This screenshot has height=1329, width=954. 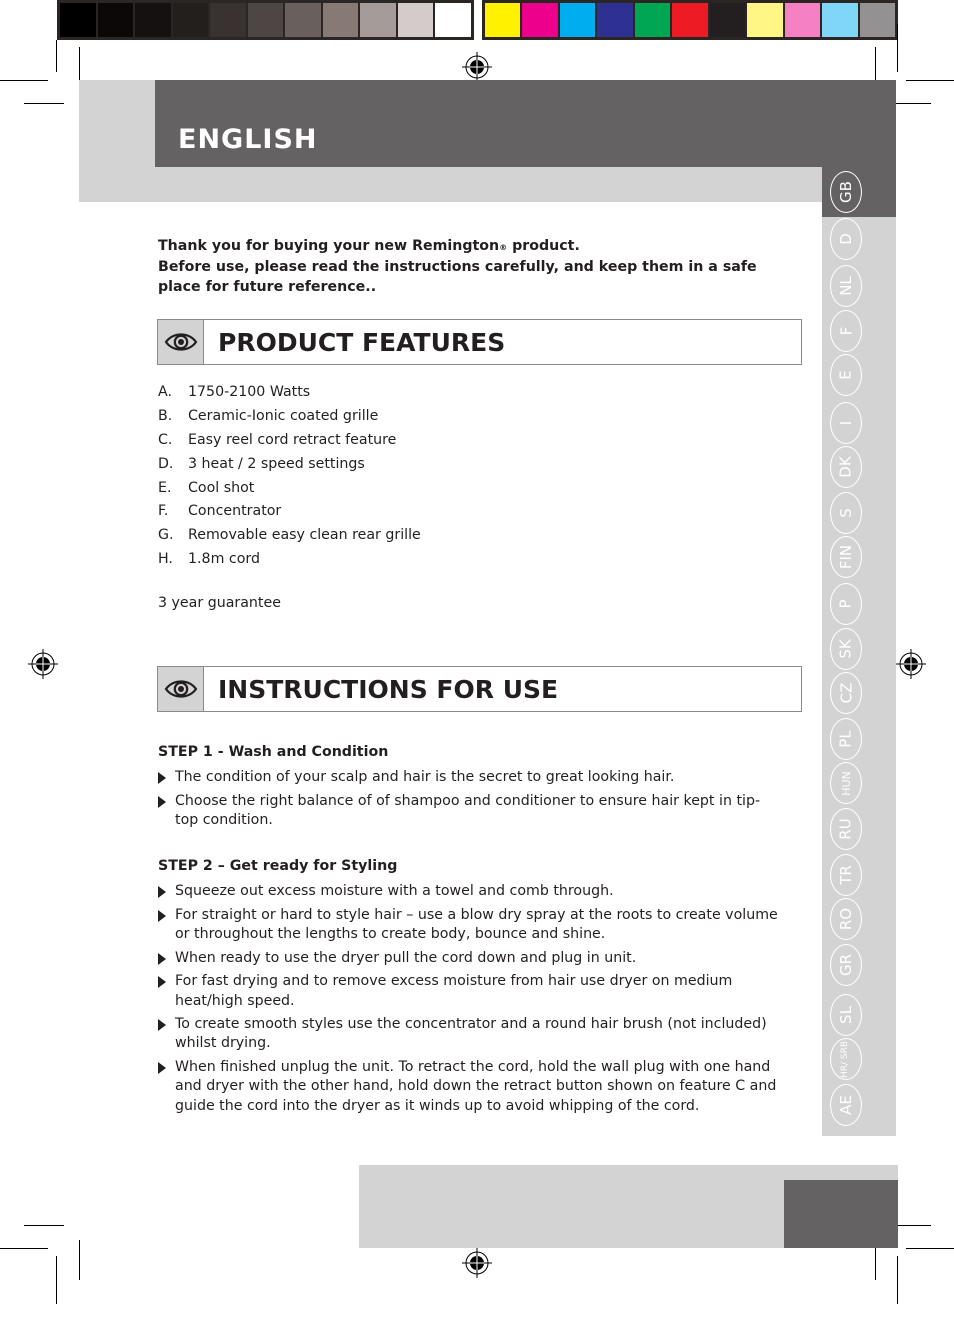 I want to click on language-tab-s: S, so click(x=846, y=513).